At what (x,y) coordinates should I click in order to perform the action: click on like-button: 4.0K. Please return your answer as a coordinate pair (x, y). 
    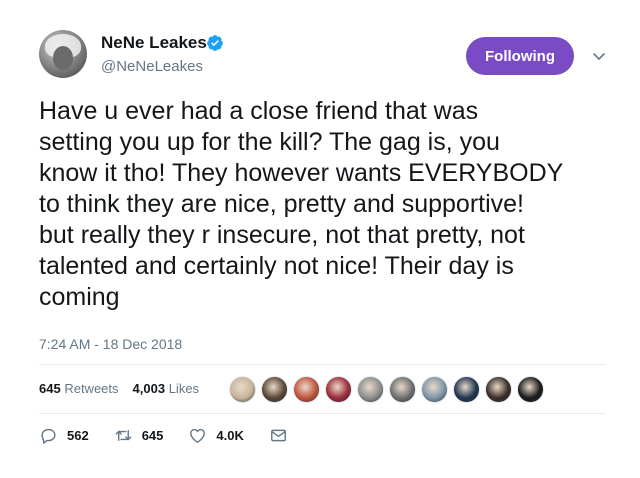
    Looking at the image, I should click on (216, 435).